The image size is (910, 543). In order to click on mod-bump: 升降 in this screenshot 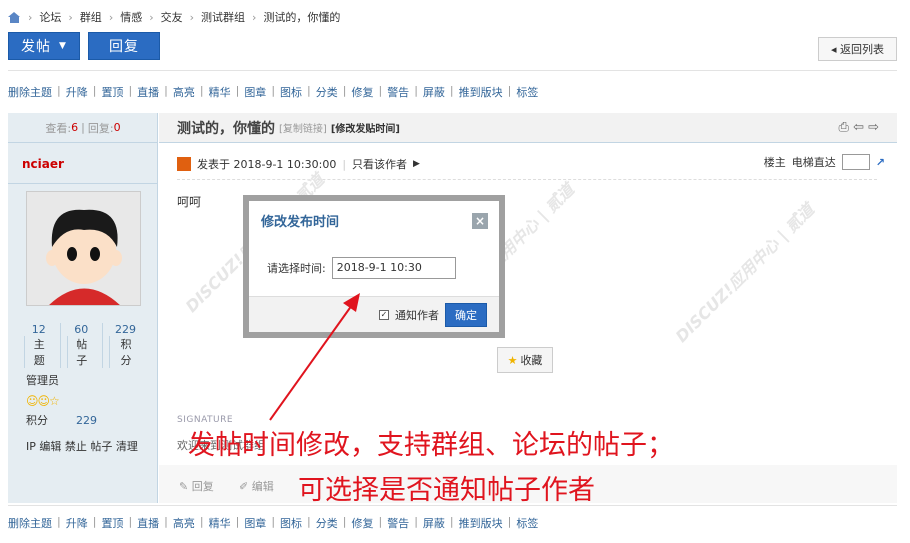, I will do `click(77, 523)`.